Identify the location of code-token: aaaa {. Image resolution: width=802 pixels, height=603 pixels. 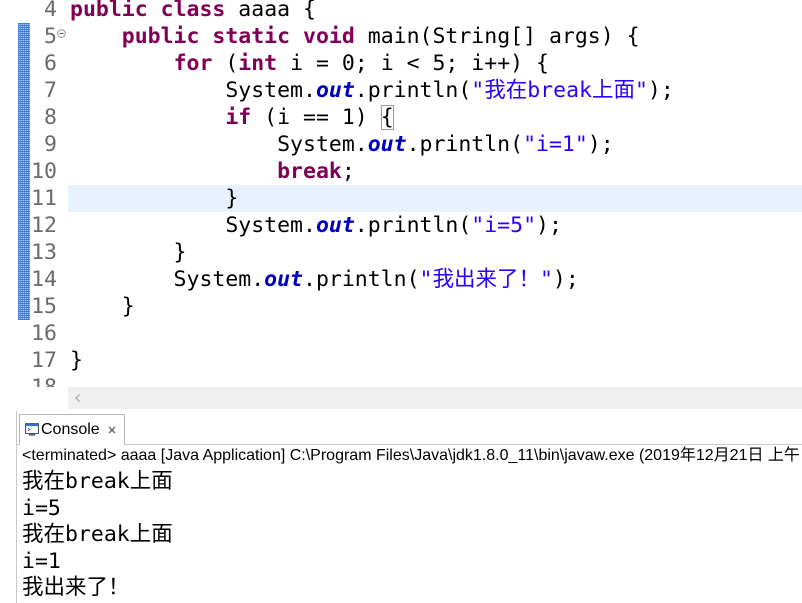
(270, 11).